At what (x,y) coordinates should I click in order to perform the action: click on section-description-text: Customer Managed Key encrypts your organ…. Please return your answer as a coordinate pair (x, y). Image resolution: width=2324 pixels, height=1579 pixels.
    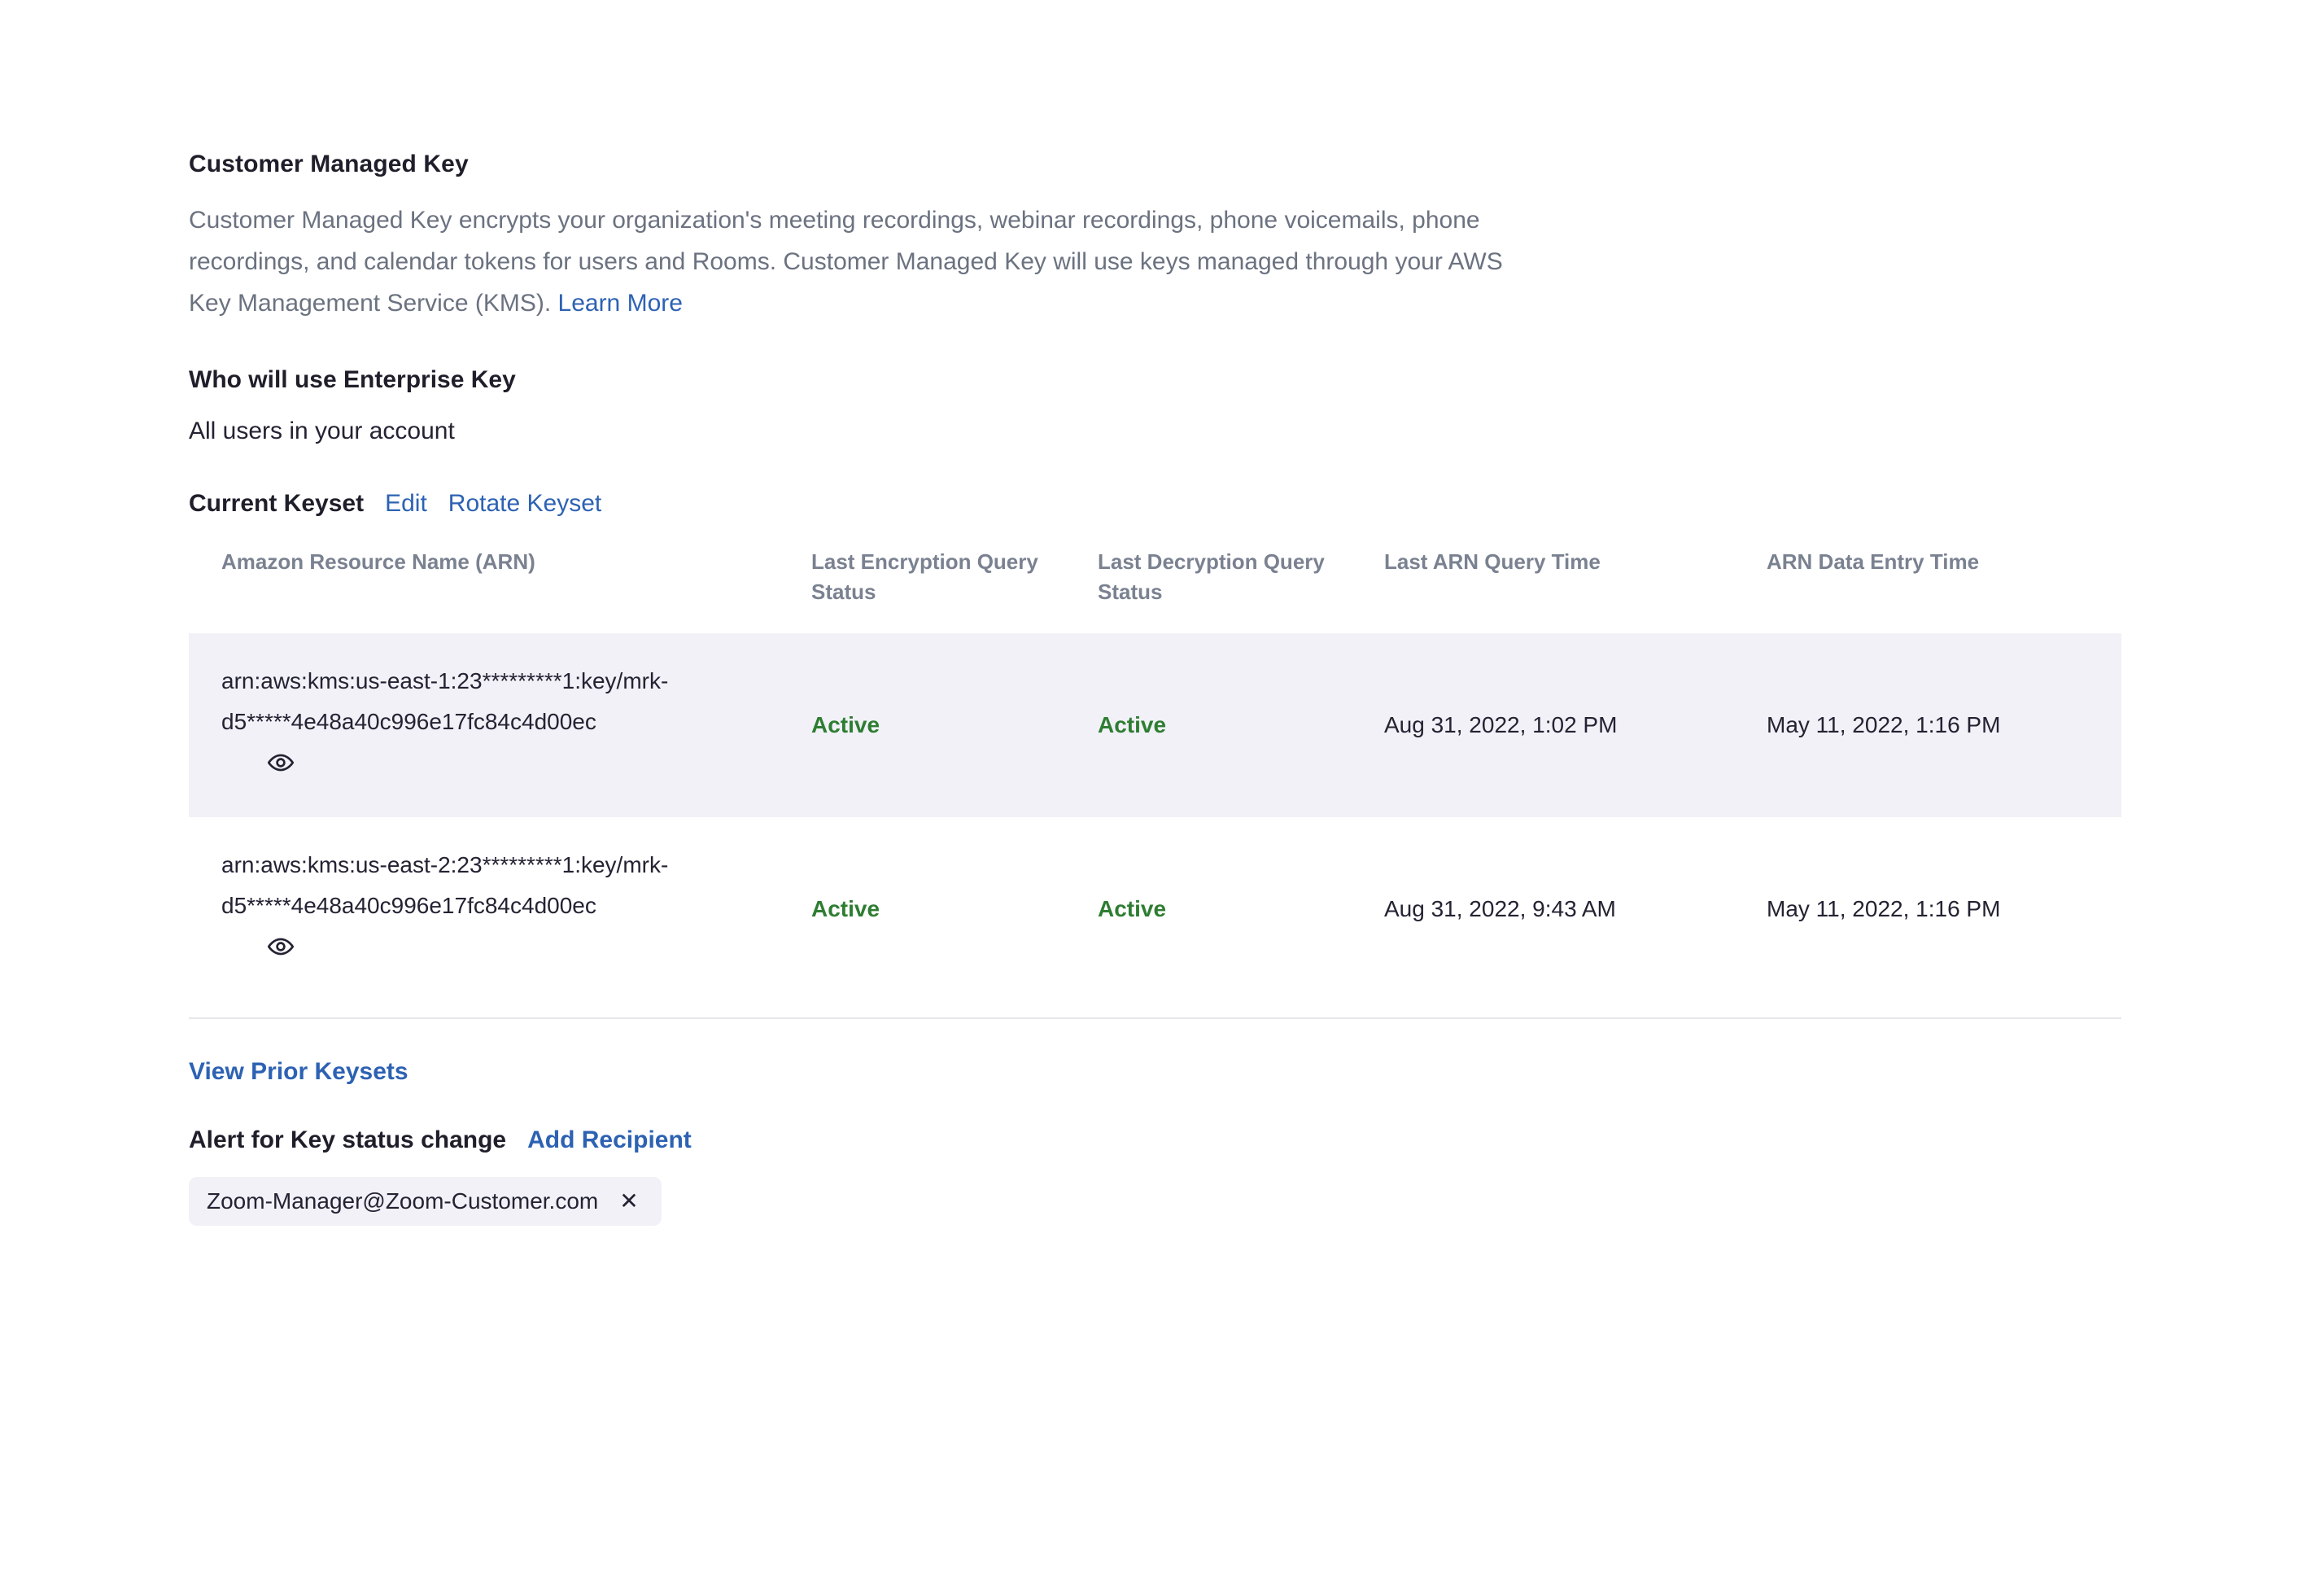
    Looking at the image, I should click on (846, 262).